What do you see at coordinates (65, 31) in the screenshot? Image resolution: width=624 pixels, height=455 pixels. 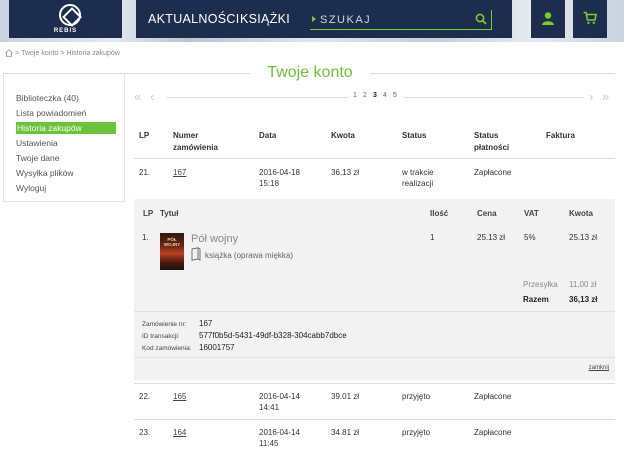 I see `logo-text: REBIS` at bounding box center [65, 31].